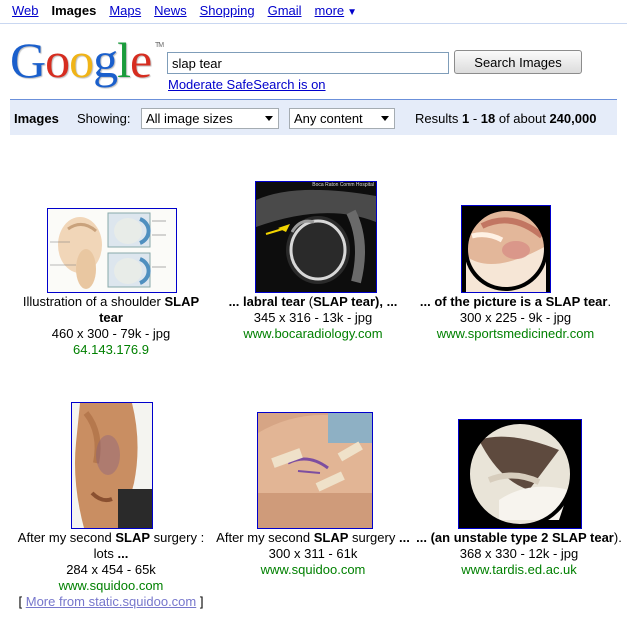 The image size is (627, 631). Describe the element at coordinates (518, 62) in the screenshot. I see `search-images-button: Search Images` at that location.